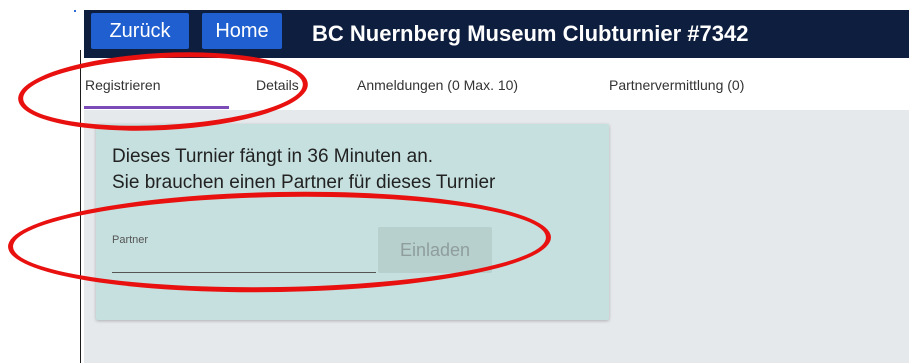  What do you see at coordinates (122, 85) in the screenshot?
I see `tab-registrieren: Registrieren` at bounding box center [122, 85].